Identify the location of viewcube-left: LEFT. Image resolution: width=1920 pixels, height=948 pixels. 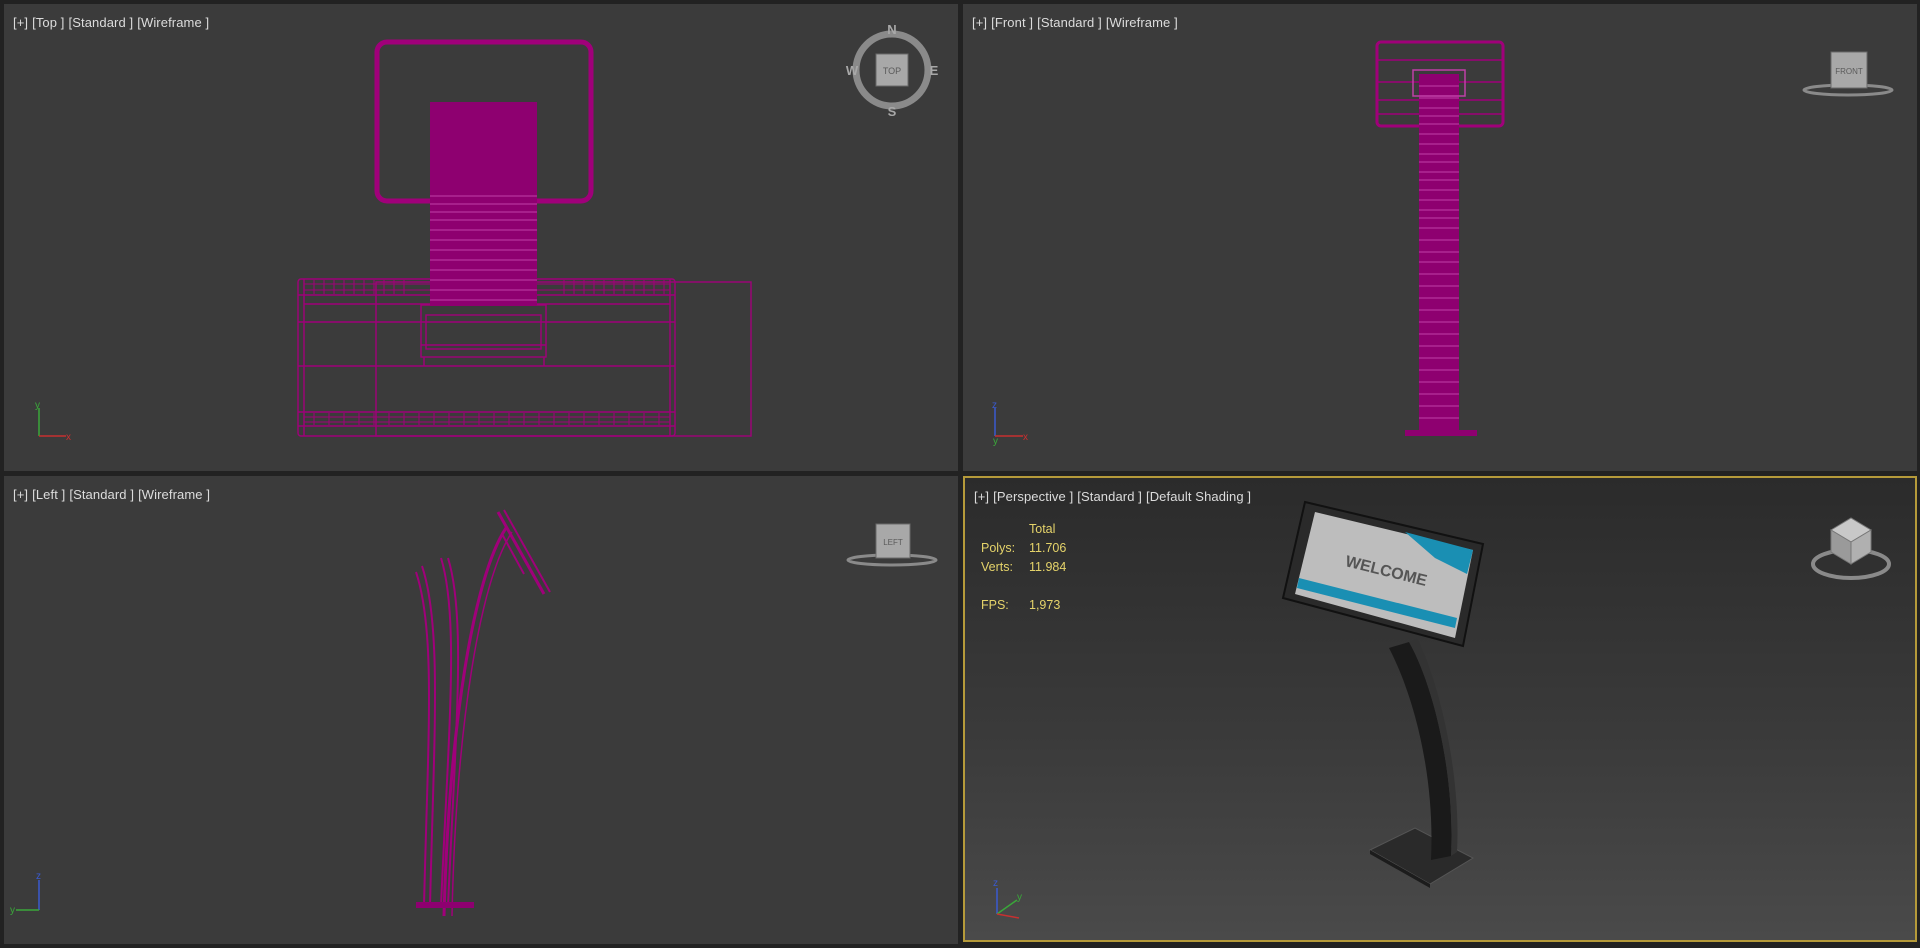
(892, 545).